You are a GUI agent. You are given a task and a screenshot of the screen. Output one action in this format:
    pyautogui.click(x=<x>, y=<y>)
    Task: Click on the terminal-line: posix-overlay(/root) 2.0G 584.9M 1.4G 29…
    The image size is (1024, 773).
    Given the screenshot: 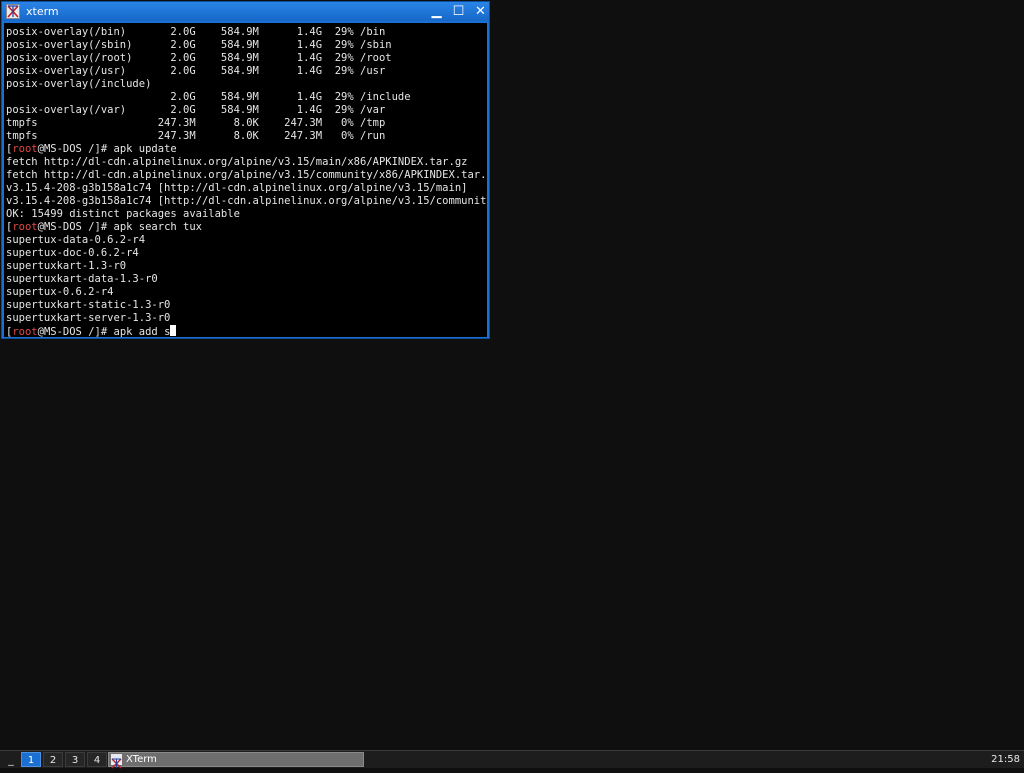 What is the action you would take?
    pyautogui.click(x=199, y=58)
    